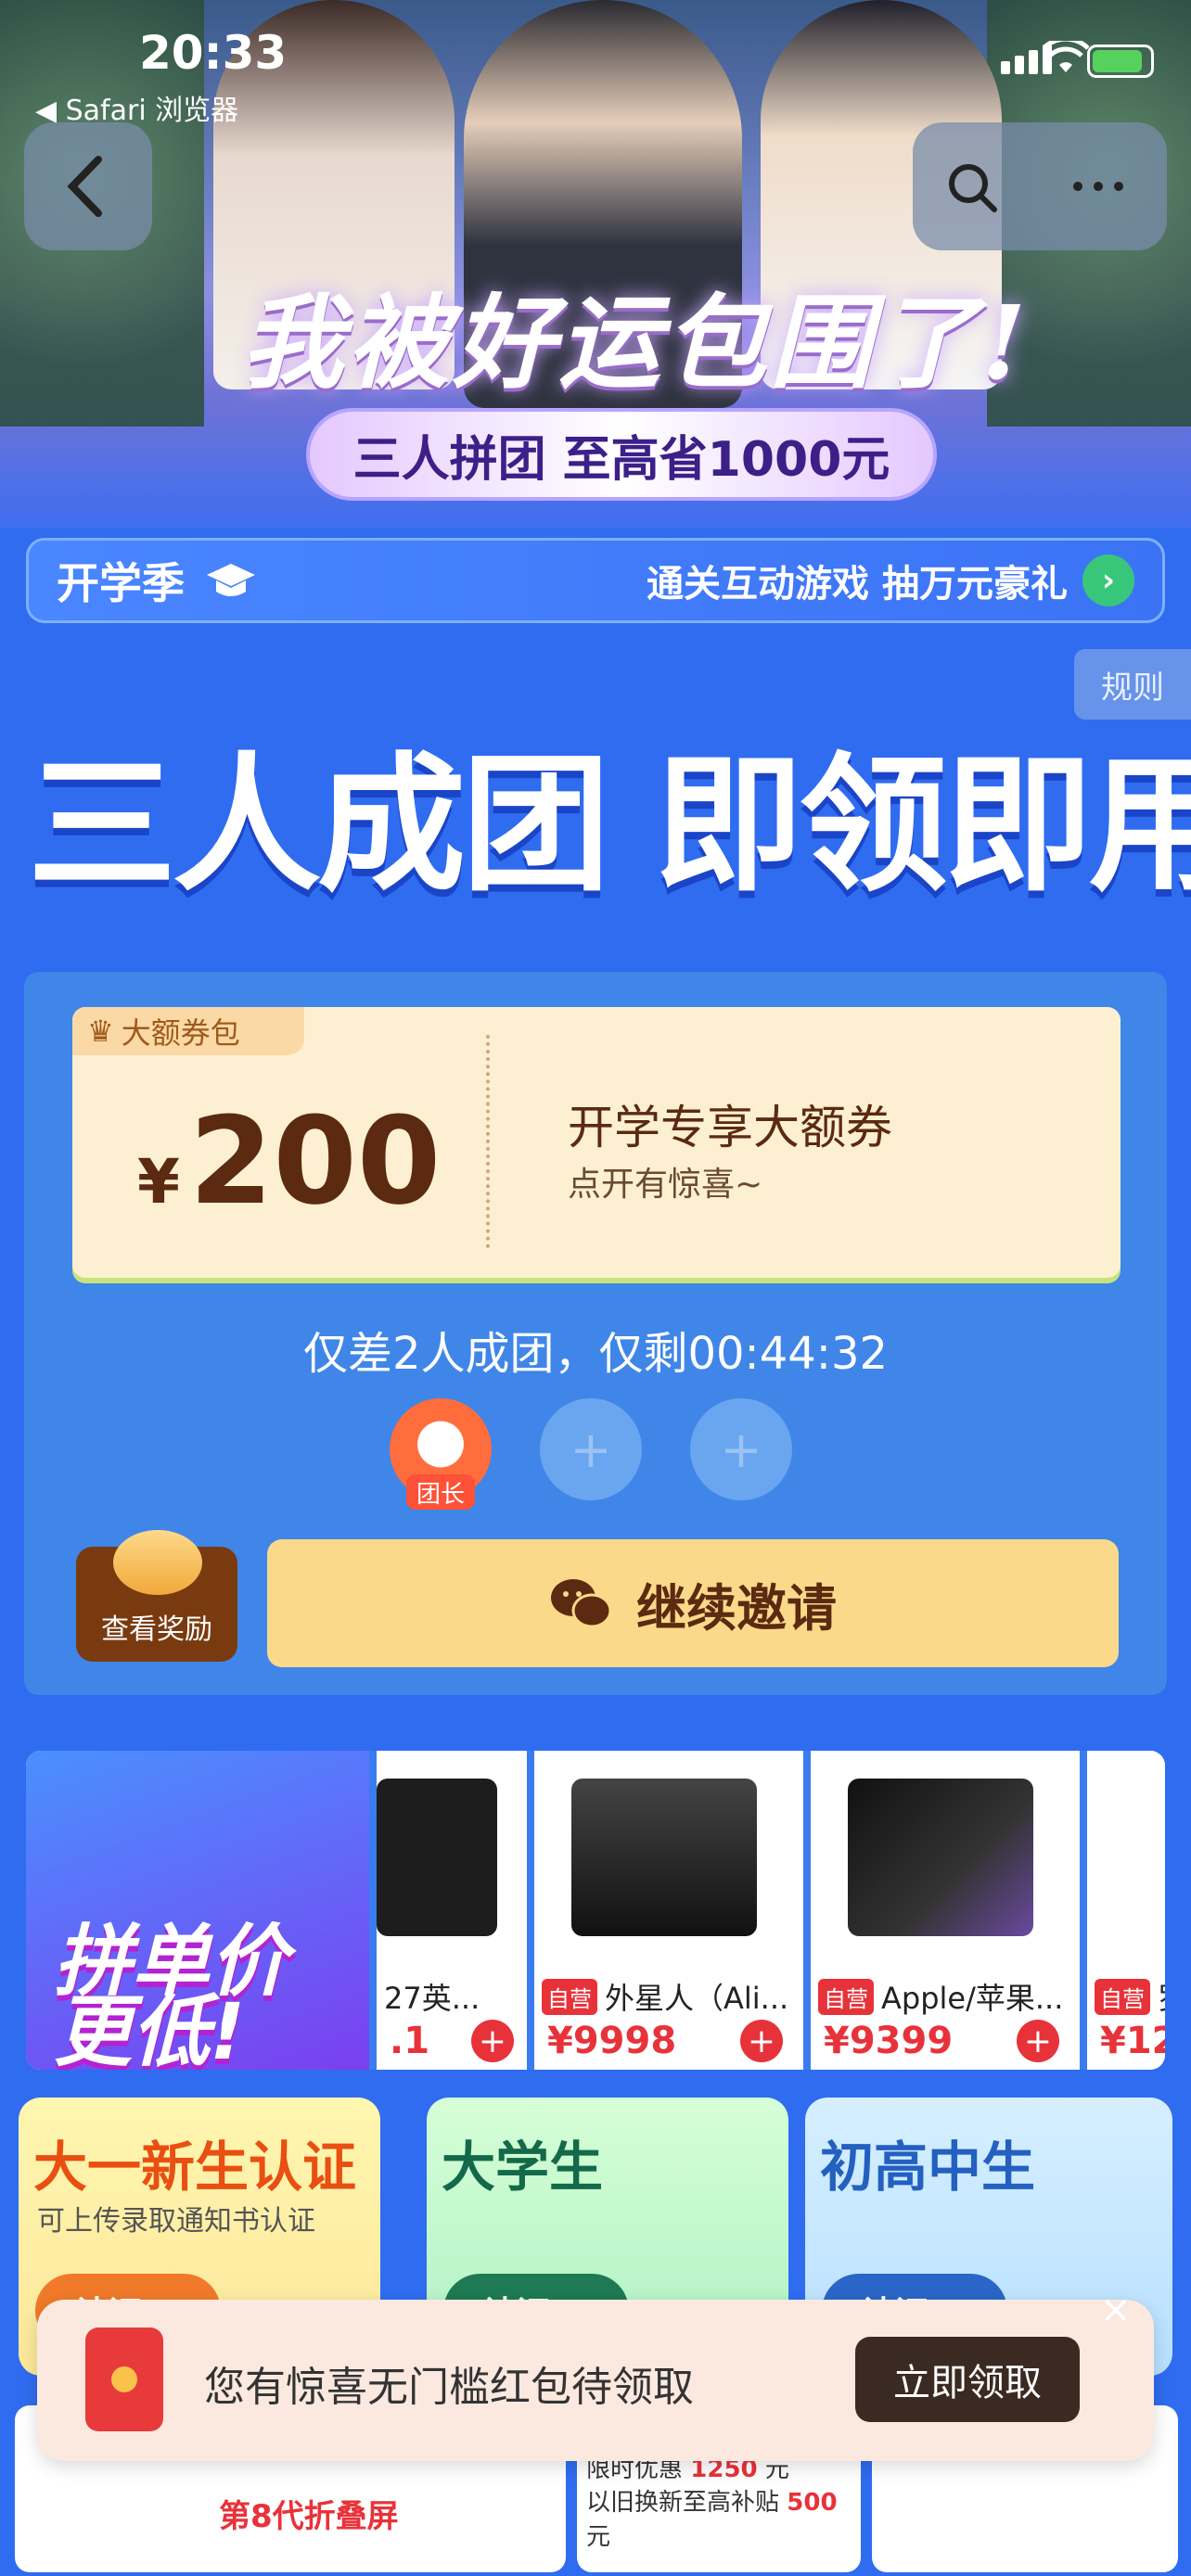 Image resolution: width=1191 pixels, height=2576 pixels. What do you see at coordinates (612, 2041) in the screenshot?
I see `product-price: ¥9998` at bounding box center [612, 2041].